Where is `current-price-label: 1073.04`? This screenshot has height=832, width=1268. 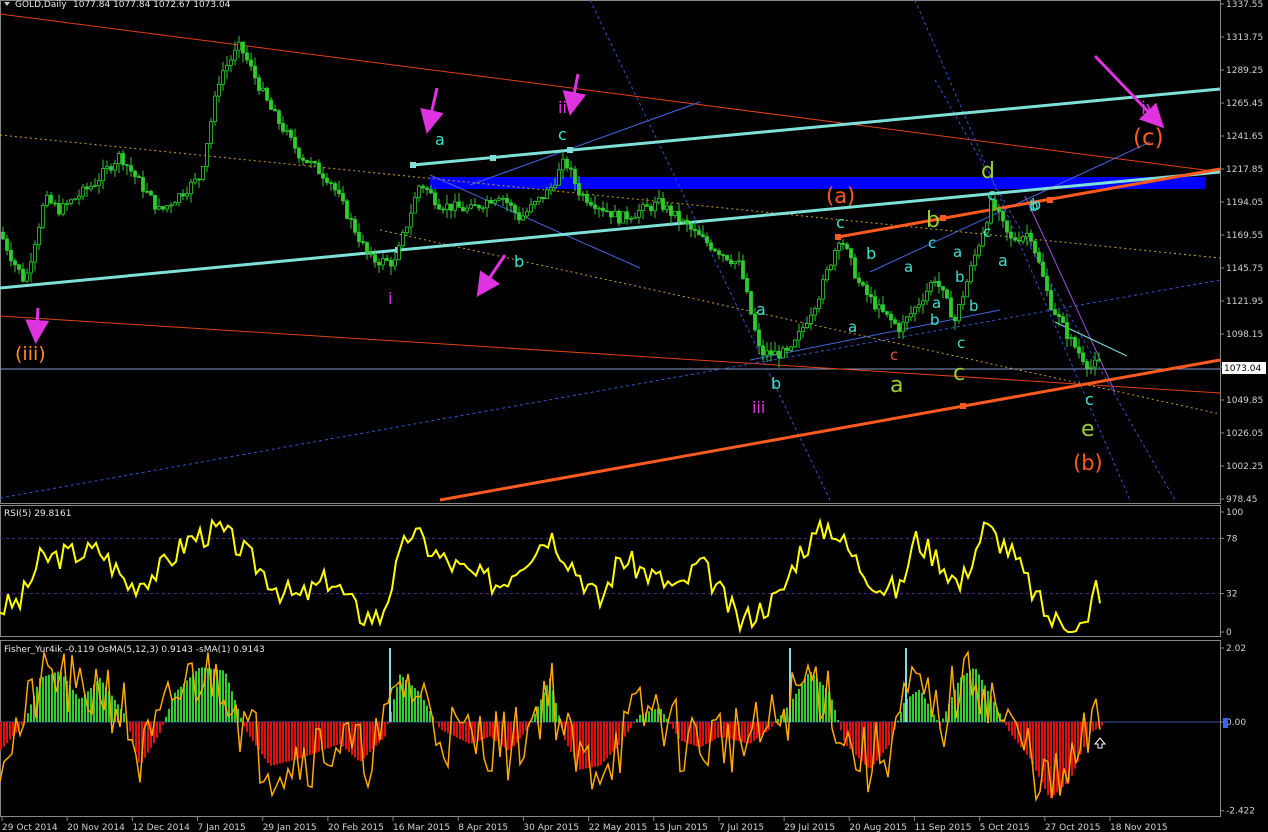
current-price-label: 1073.04 is located at coordinates (1242, 369).